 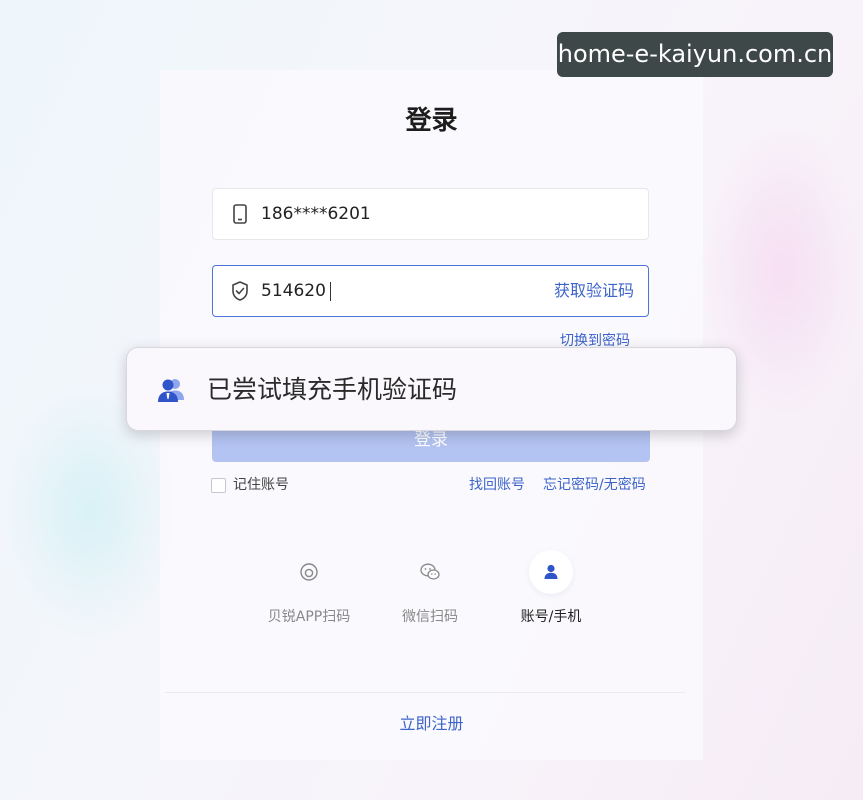 What do you see at coordinates (551, 617) in the screenshot?
I see `account-phone-label: 账号/手机` at bounding box center [551, 617].